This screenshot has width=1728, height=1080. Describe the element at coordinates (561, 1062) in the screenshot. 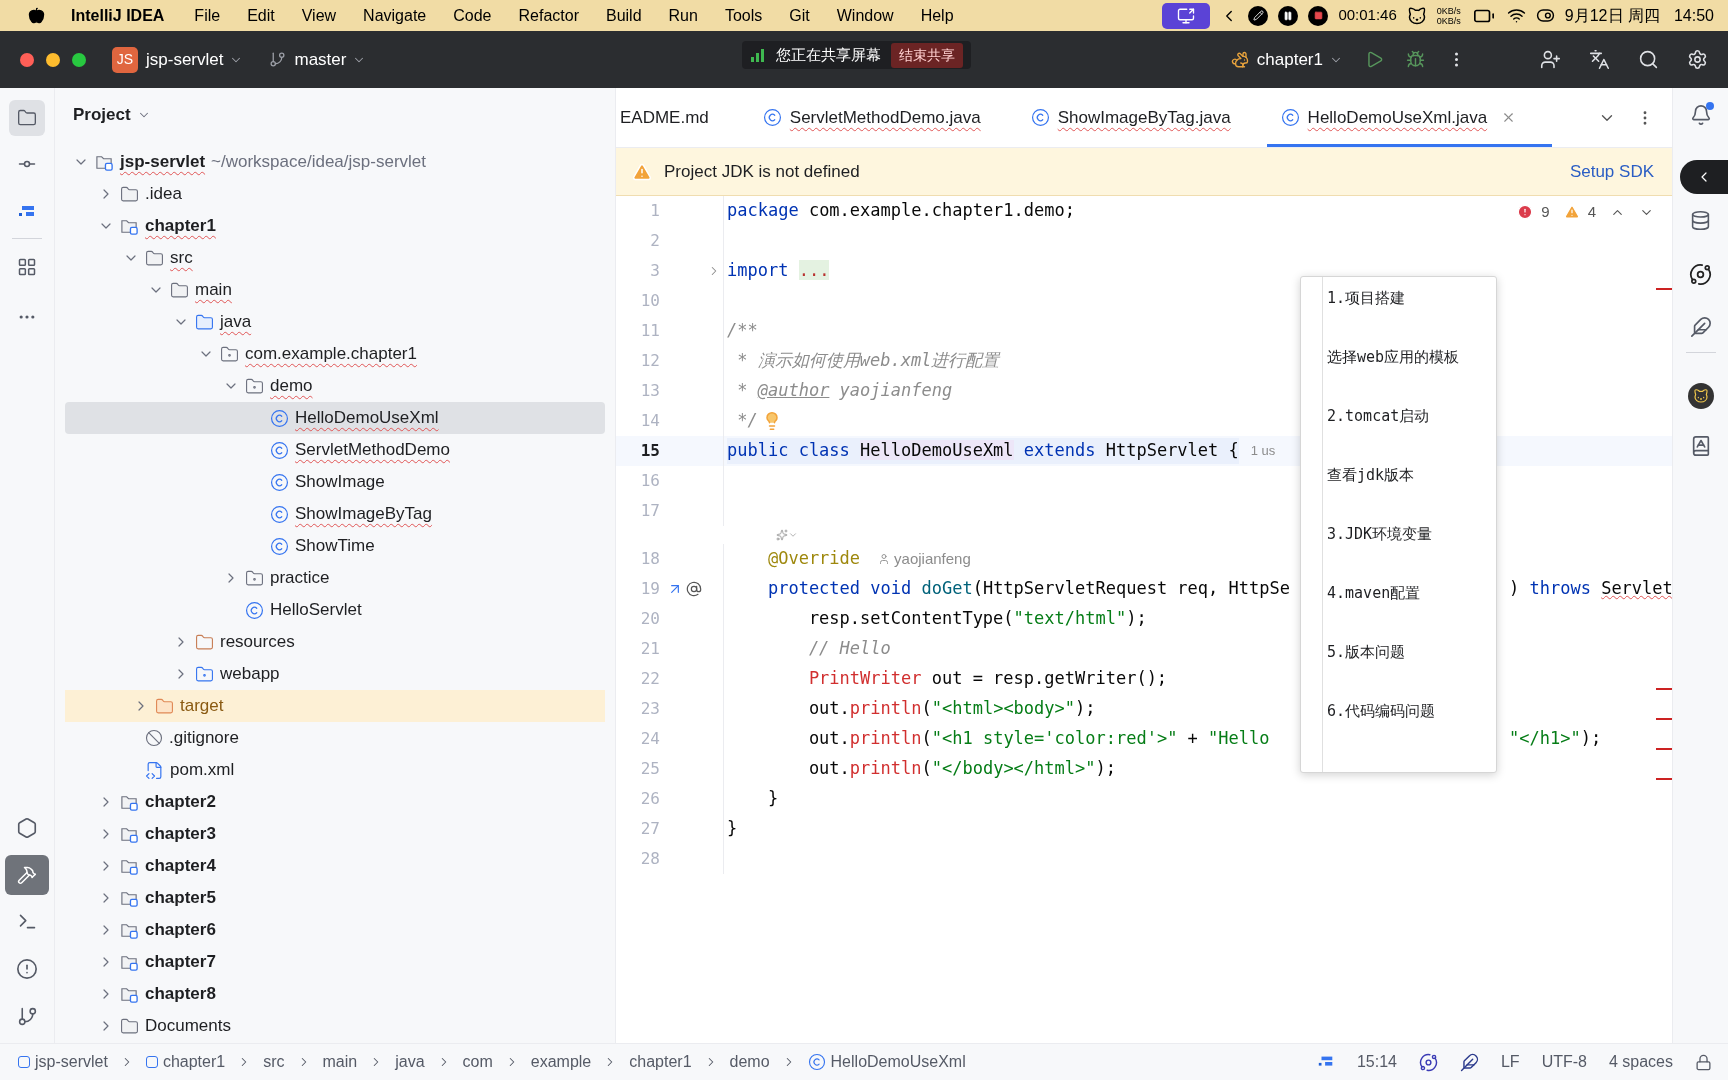

I see `breadcrumb: example` at that location.